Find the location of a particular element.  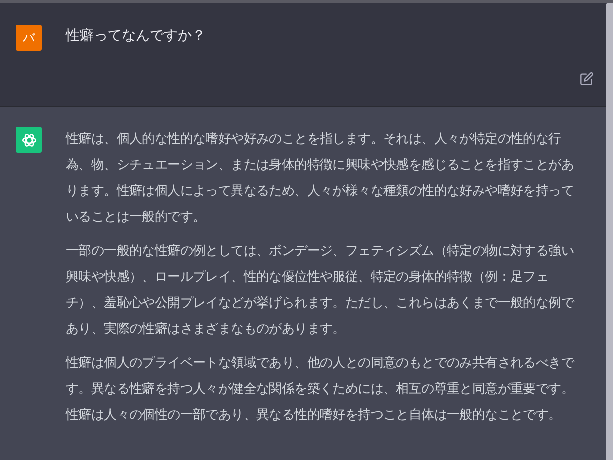

assistant-logo-icon is located at coordinates (29, 140).